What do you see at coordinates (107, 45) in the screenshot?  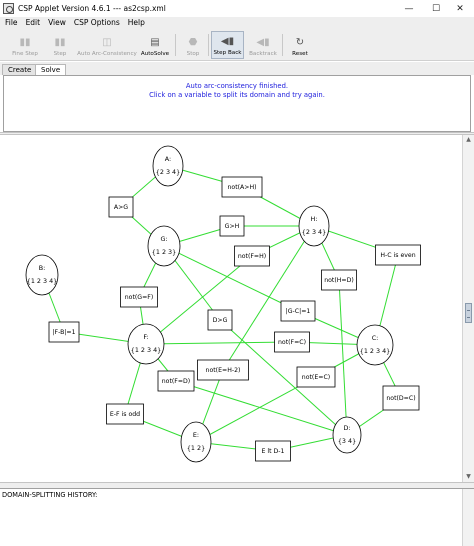 I see `auto-arc-consistency-button: ◫ Auto Arc-Consistency` at bounding box center [107, 45].